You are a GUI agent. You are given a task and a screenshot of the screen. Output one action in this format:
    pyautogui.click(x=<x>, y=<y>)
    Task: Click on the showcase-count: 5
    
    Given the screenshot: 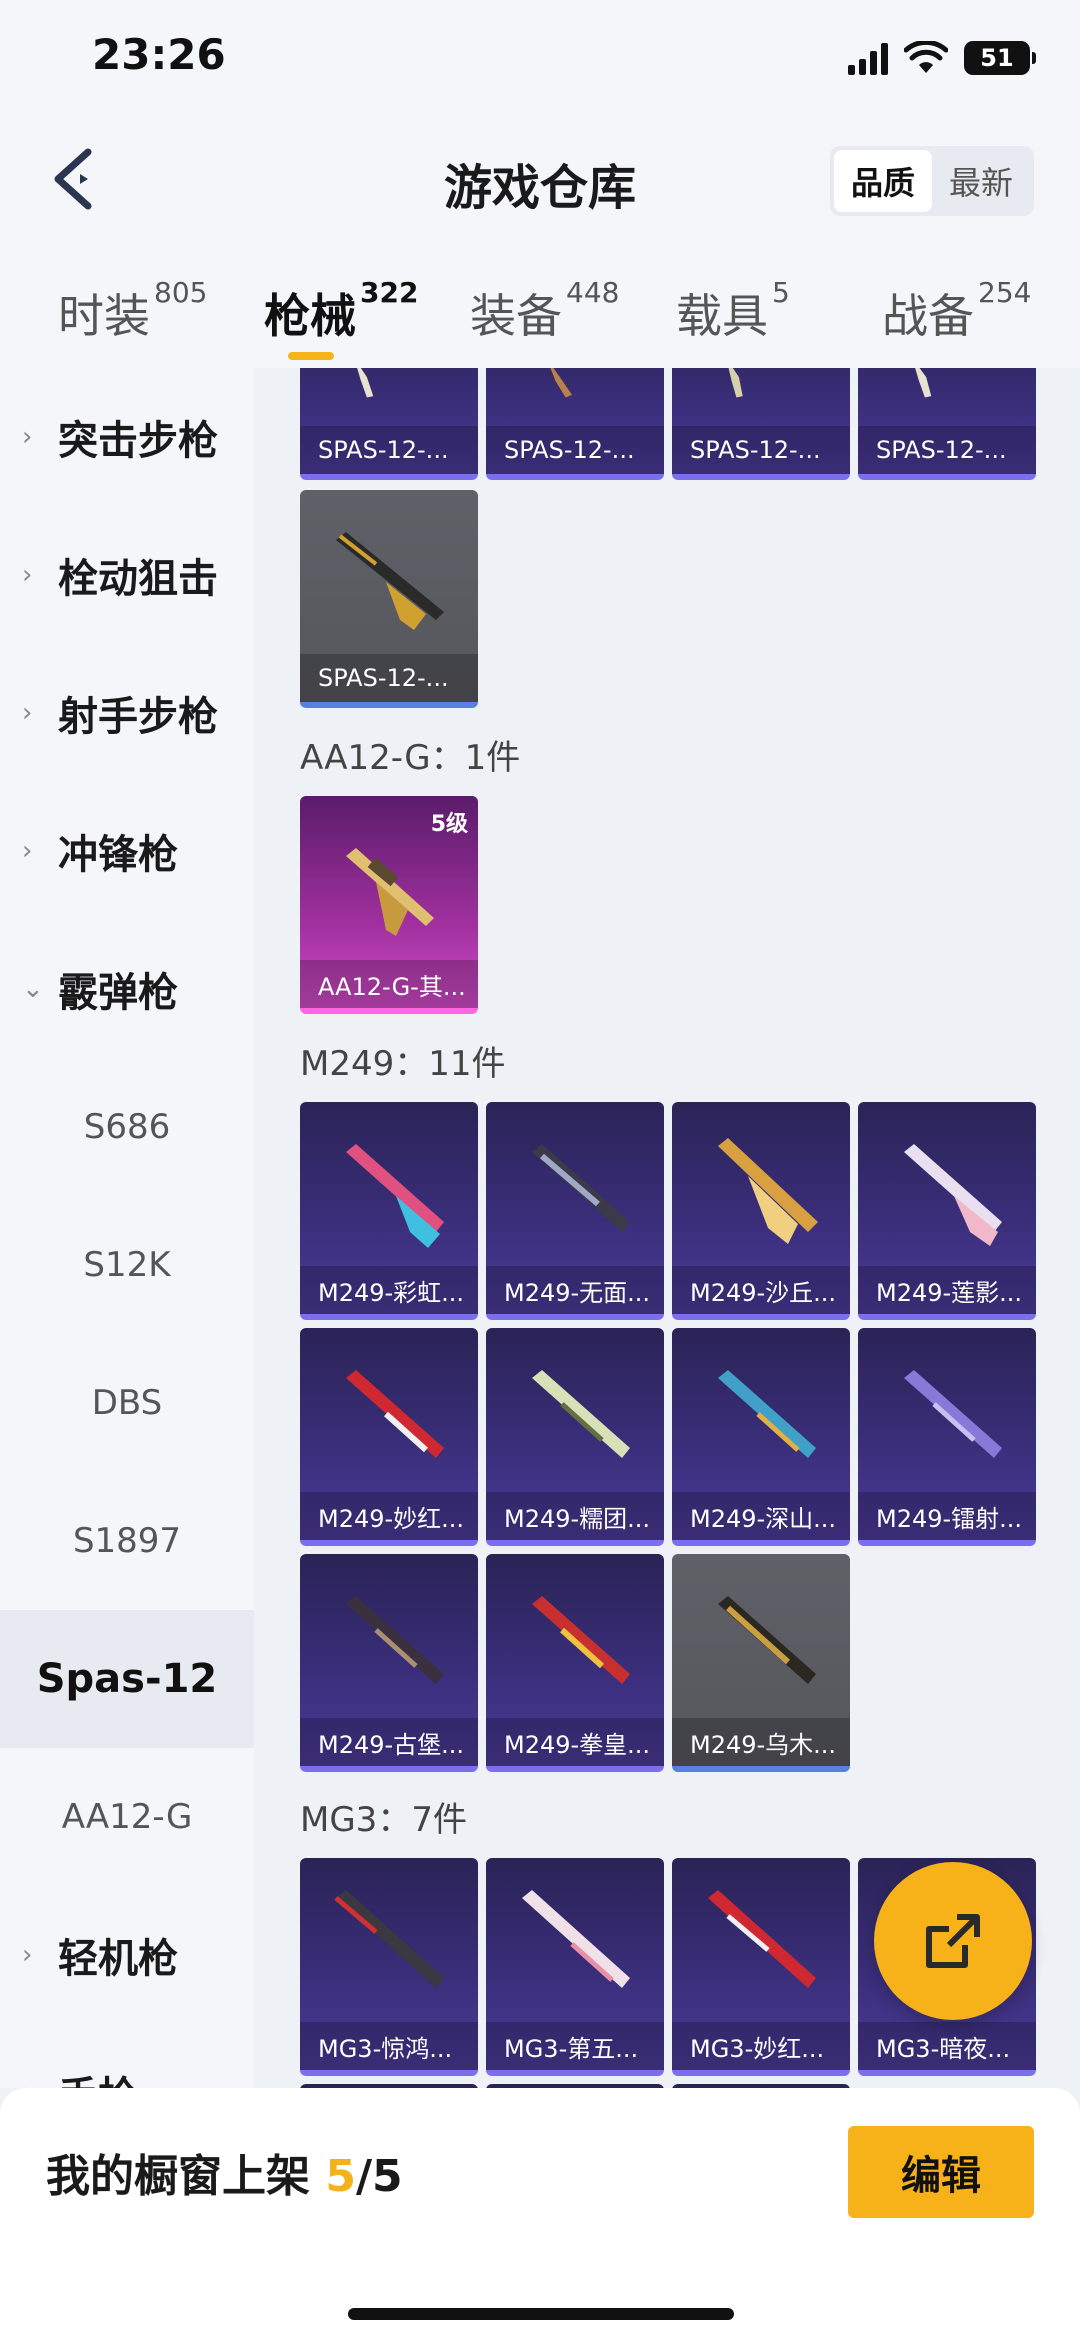 What is the action you would take?
    pyautogui.click(x=340, y=2176)
    